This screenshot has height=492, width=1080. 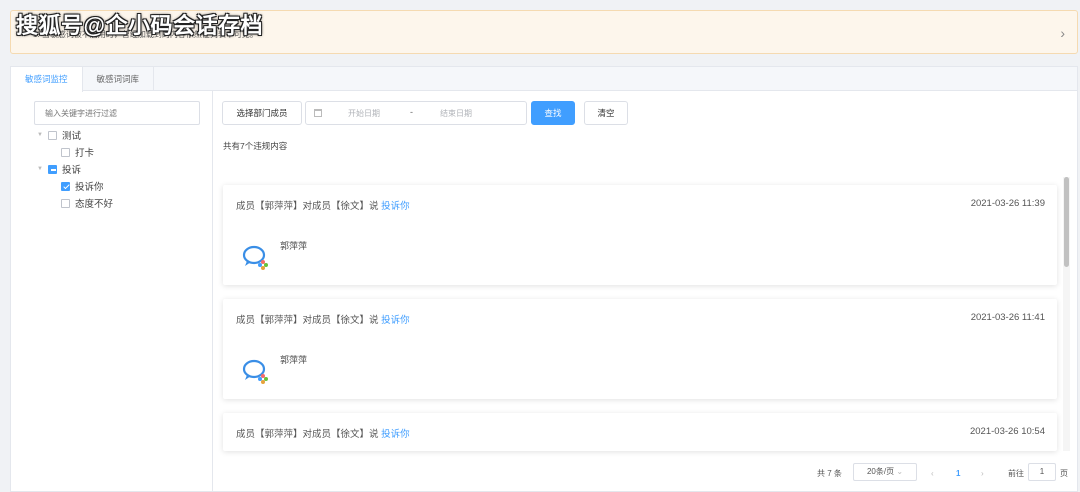 I want to click on results-count: 共有7个违规内容, so click(x=255, y=146).